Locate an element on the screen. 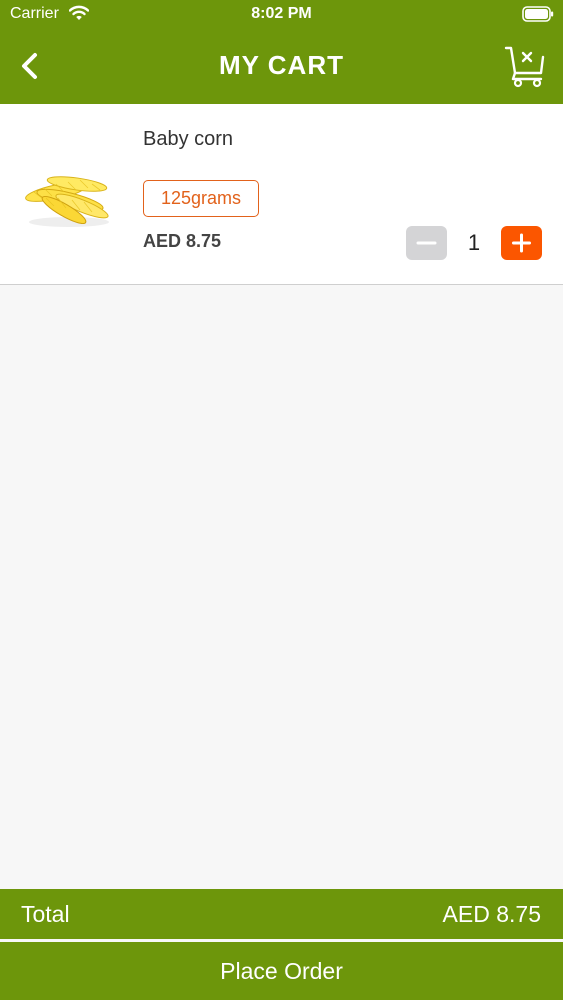 The image size is (563, 1000). minus-icon is located at coordinates (426, 243).